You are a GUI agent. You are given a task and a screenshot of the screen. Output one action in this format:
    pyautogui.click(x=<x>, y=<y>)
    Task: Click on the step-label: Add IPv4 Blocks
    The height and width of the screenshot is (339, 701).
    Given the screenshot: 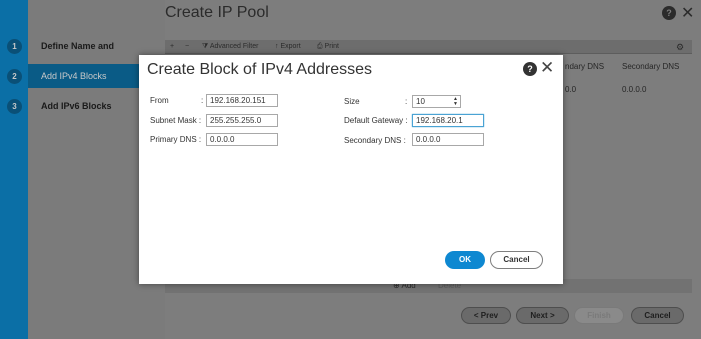 What is the action you would take?
    pyautogui.click(x=74, y=76)
    